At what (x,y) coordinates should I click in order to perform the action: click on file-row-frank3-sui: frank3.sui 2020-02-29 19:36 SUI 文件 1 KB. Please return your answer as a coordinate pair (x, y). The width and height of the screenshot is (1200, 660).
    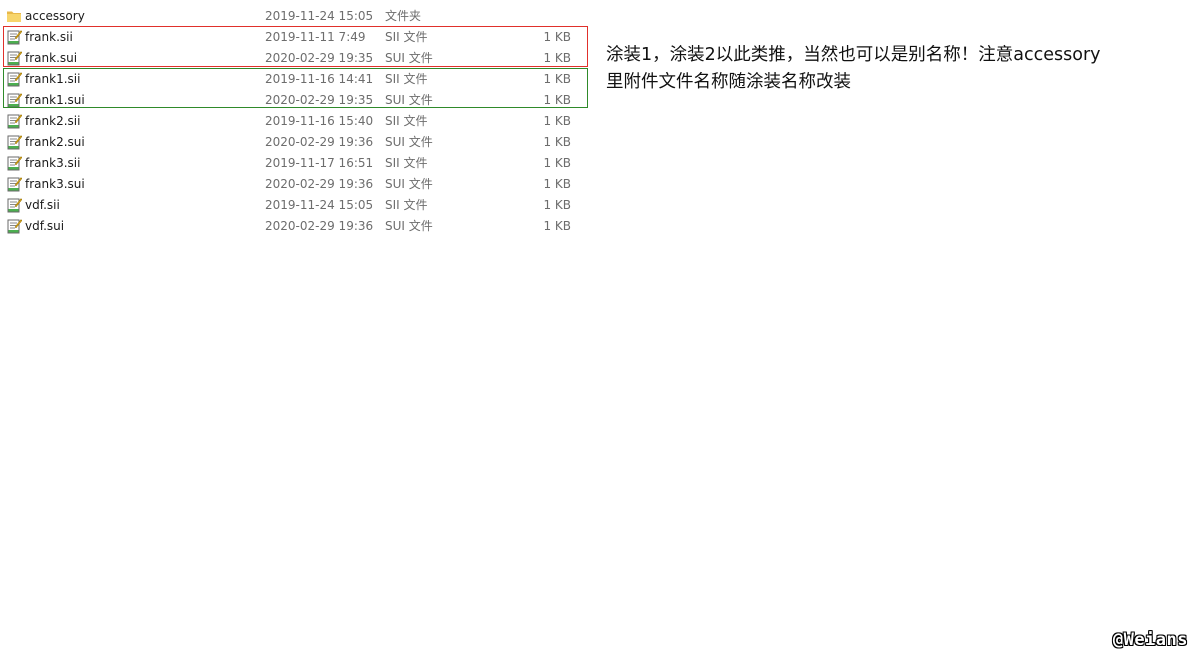
    Looking at the image, I should click on (300, 184).